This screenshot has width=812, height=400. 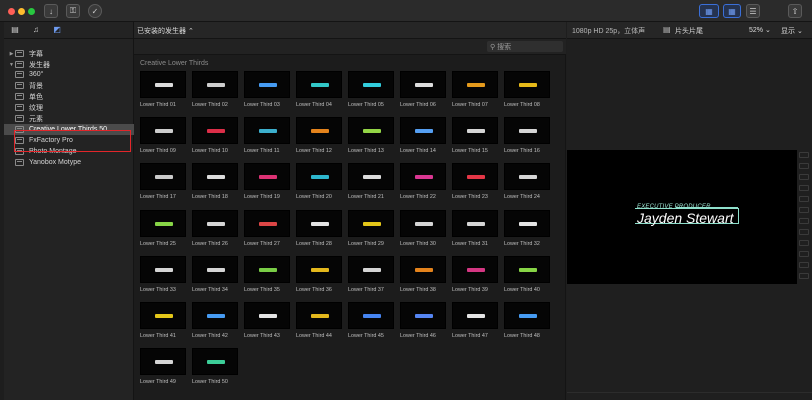 I want to click on generator-tile: Lower Third 16, so click(x=527, y=135).